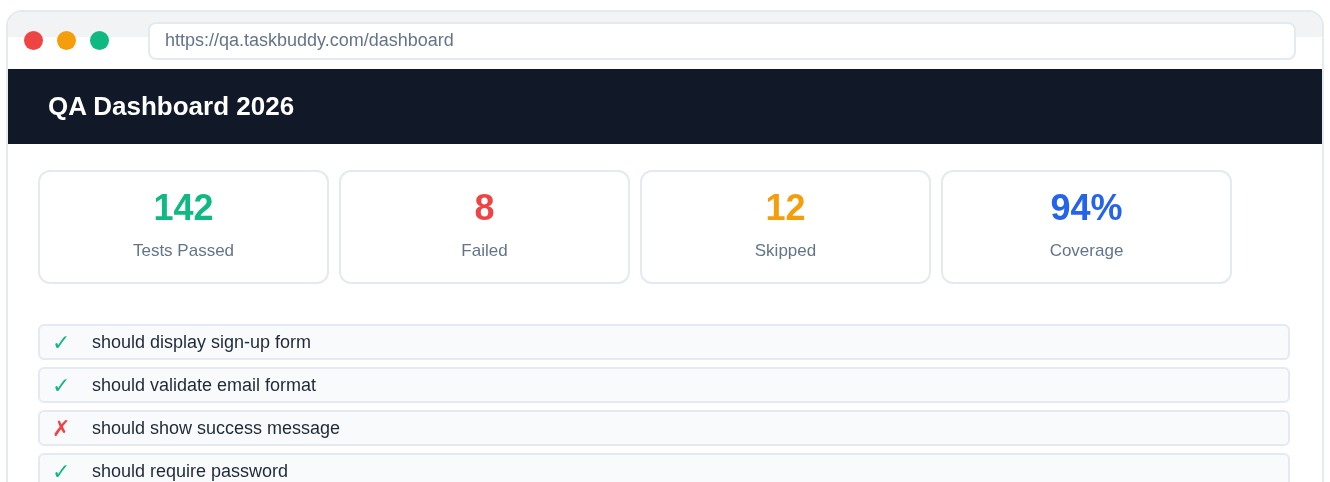 The height and width of the screenshot is (482, 1330). I want to click on stat-label: Coverage, so click(1086, 251).